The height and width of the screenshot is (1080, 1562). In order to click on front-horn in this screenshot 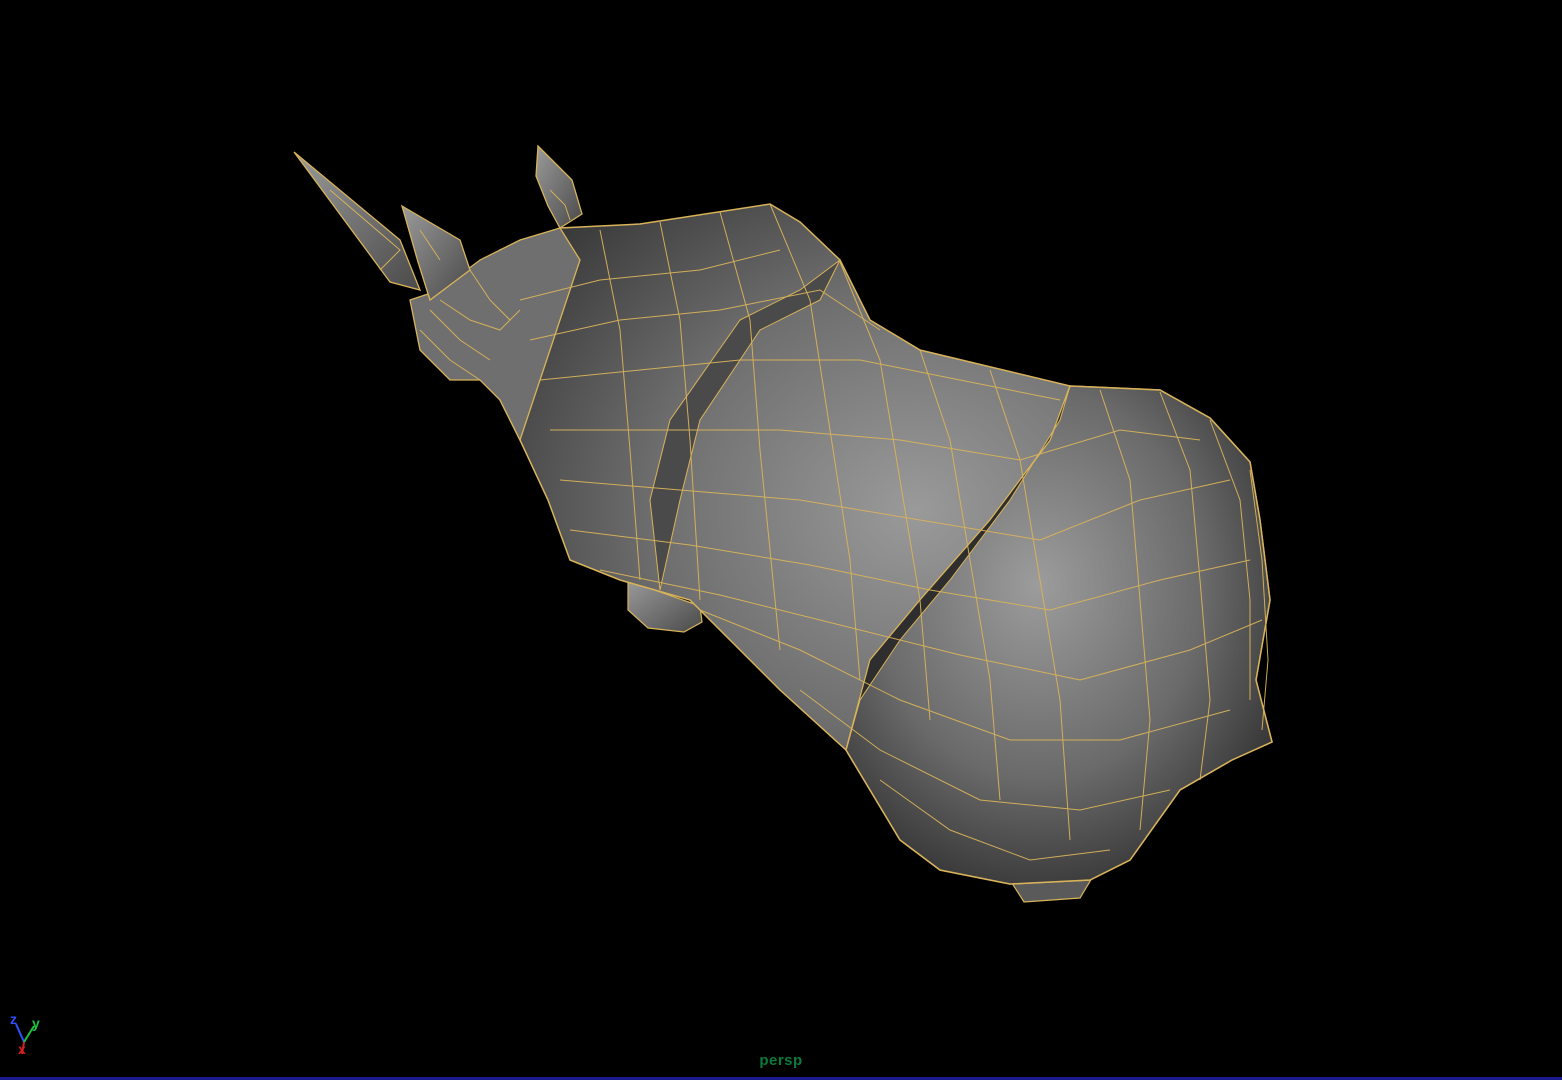, I will do `click(357, 221)`.